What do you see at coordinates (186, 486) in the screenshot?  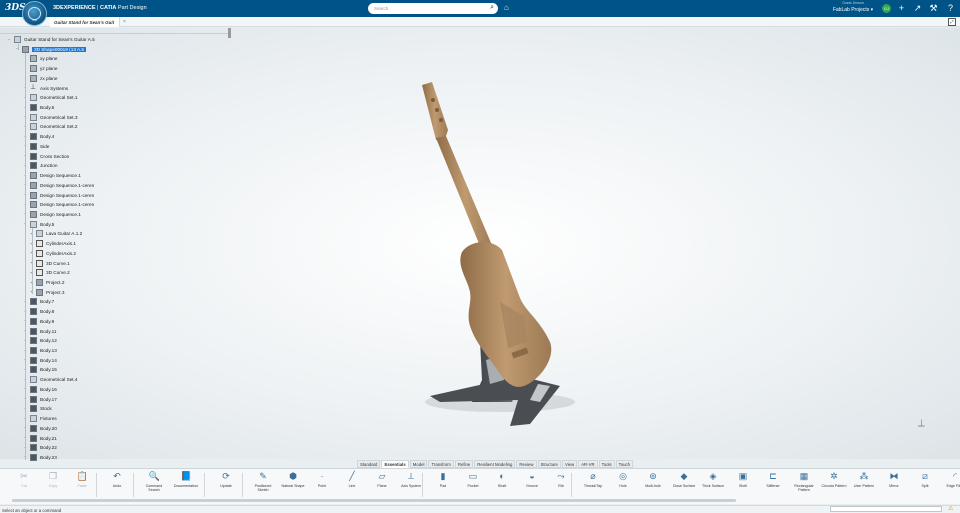 I see `documentation-button: 📘 Documentation` at bounding box center [186, 486].